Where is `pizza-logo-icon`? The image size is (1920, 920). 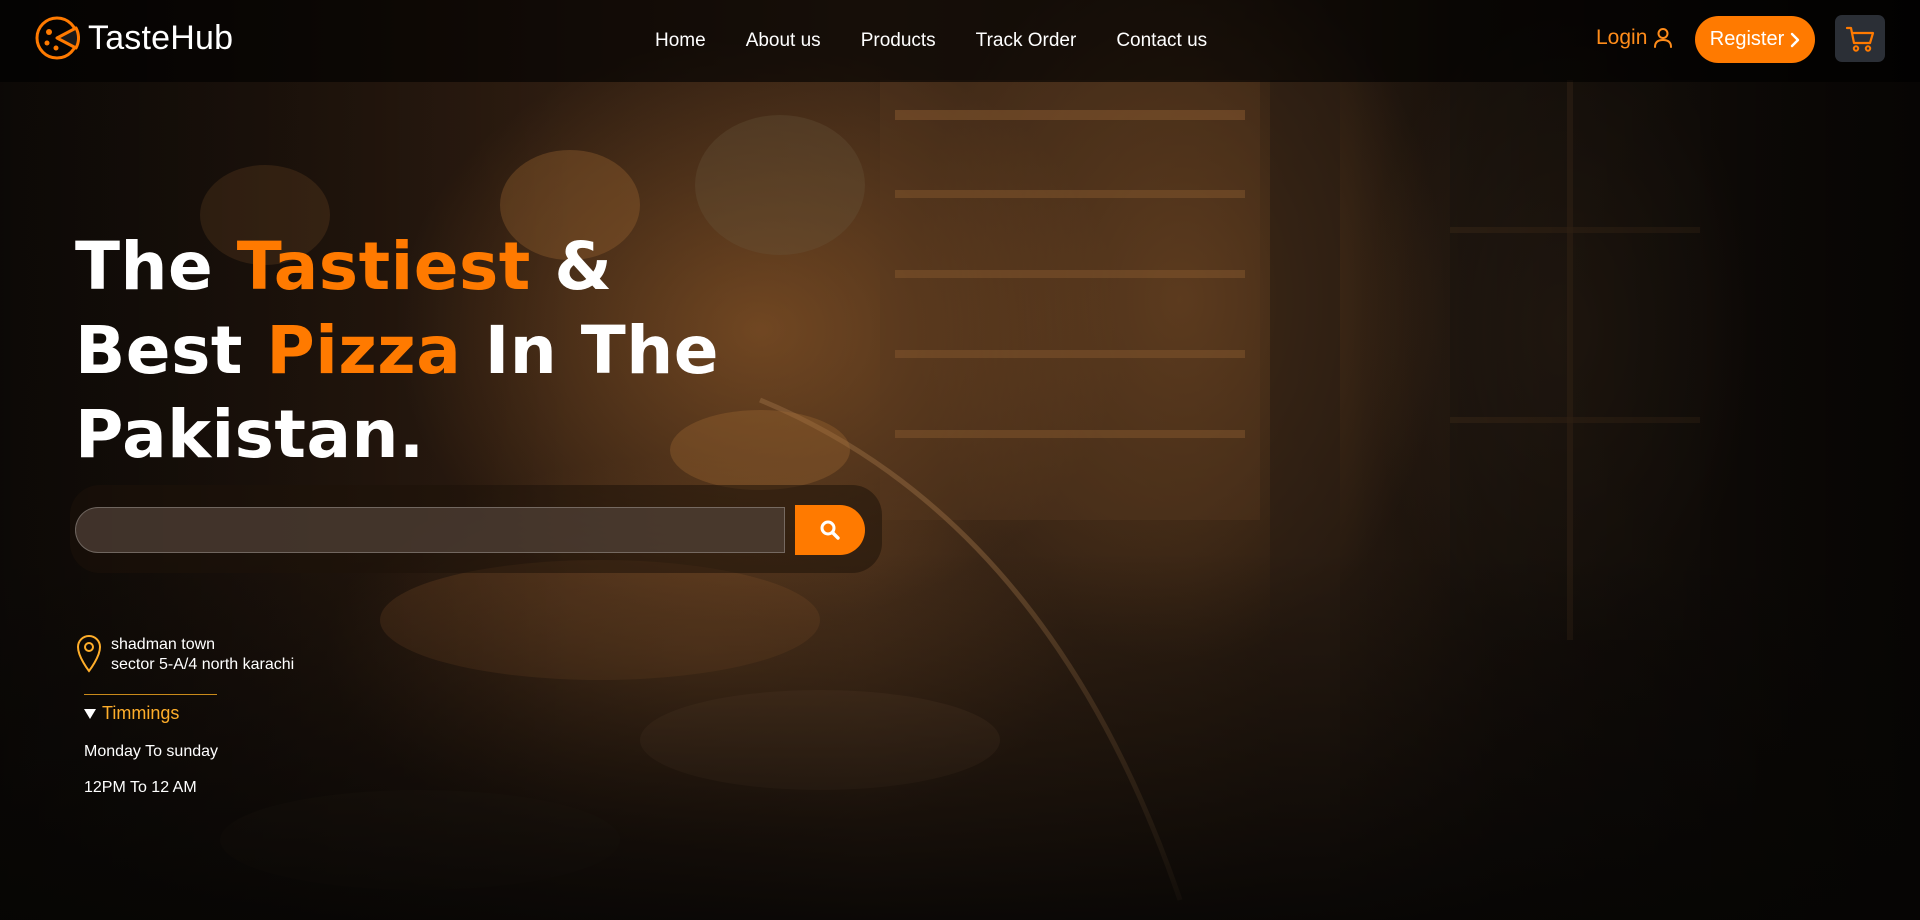 pizza-logo-icon is located at coordinates (57, 38).